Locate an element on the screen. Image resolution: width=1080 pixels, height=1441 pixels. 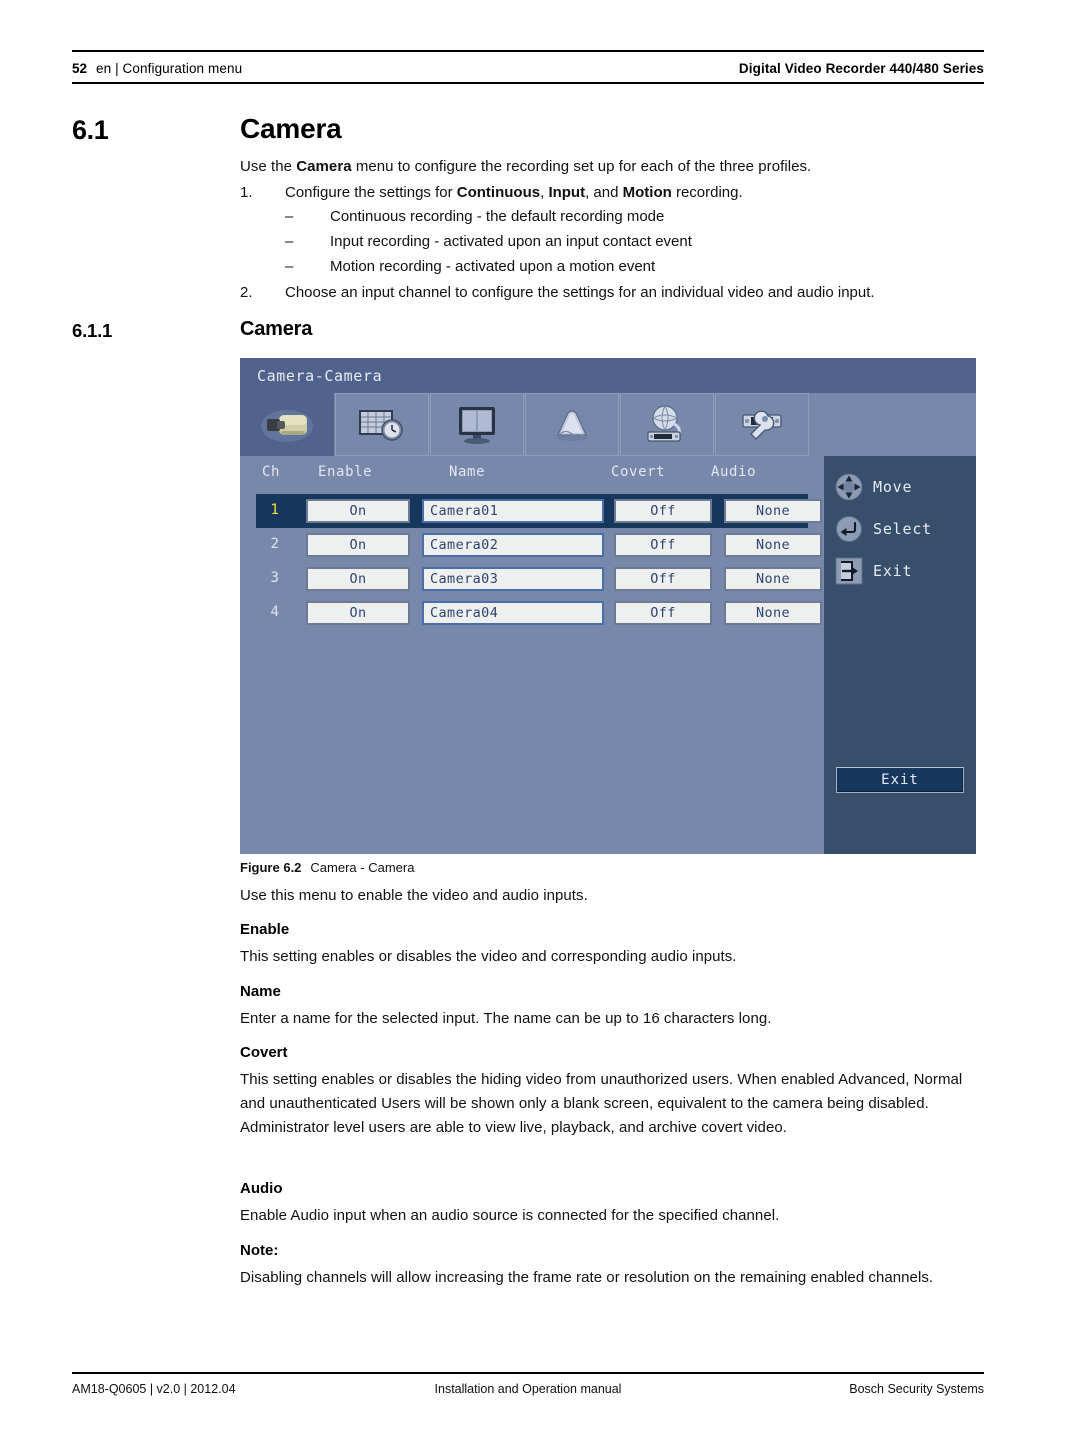
list-marker: 1. is located at coordinates (246, 192).